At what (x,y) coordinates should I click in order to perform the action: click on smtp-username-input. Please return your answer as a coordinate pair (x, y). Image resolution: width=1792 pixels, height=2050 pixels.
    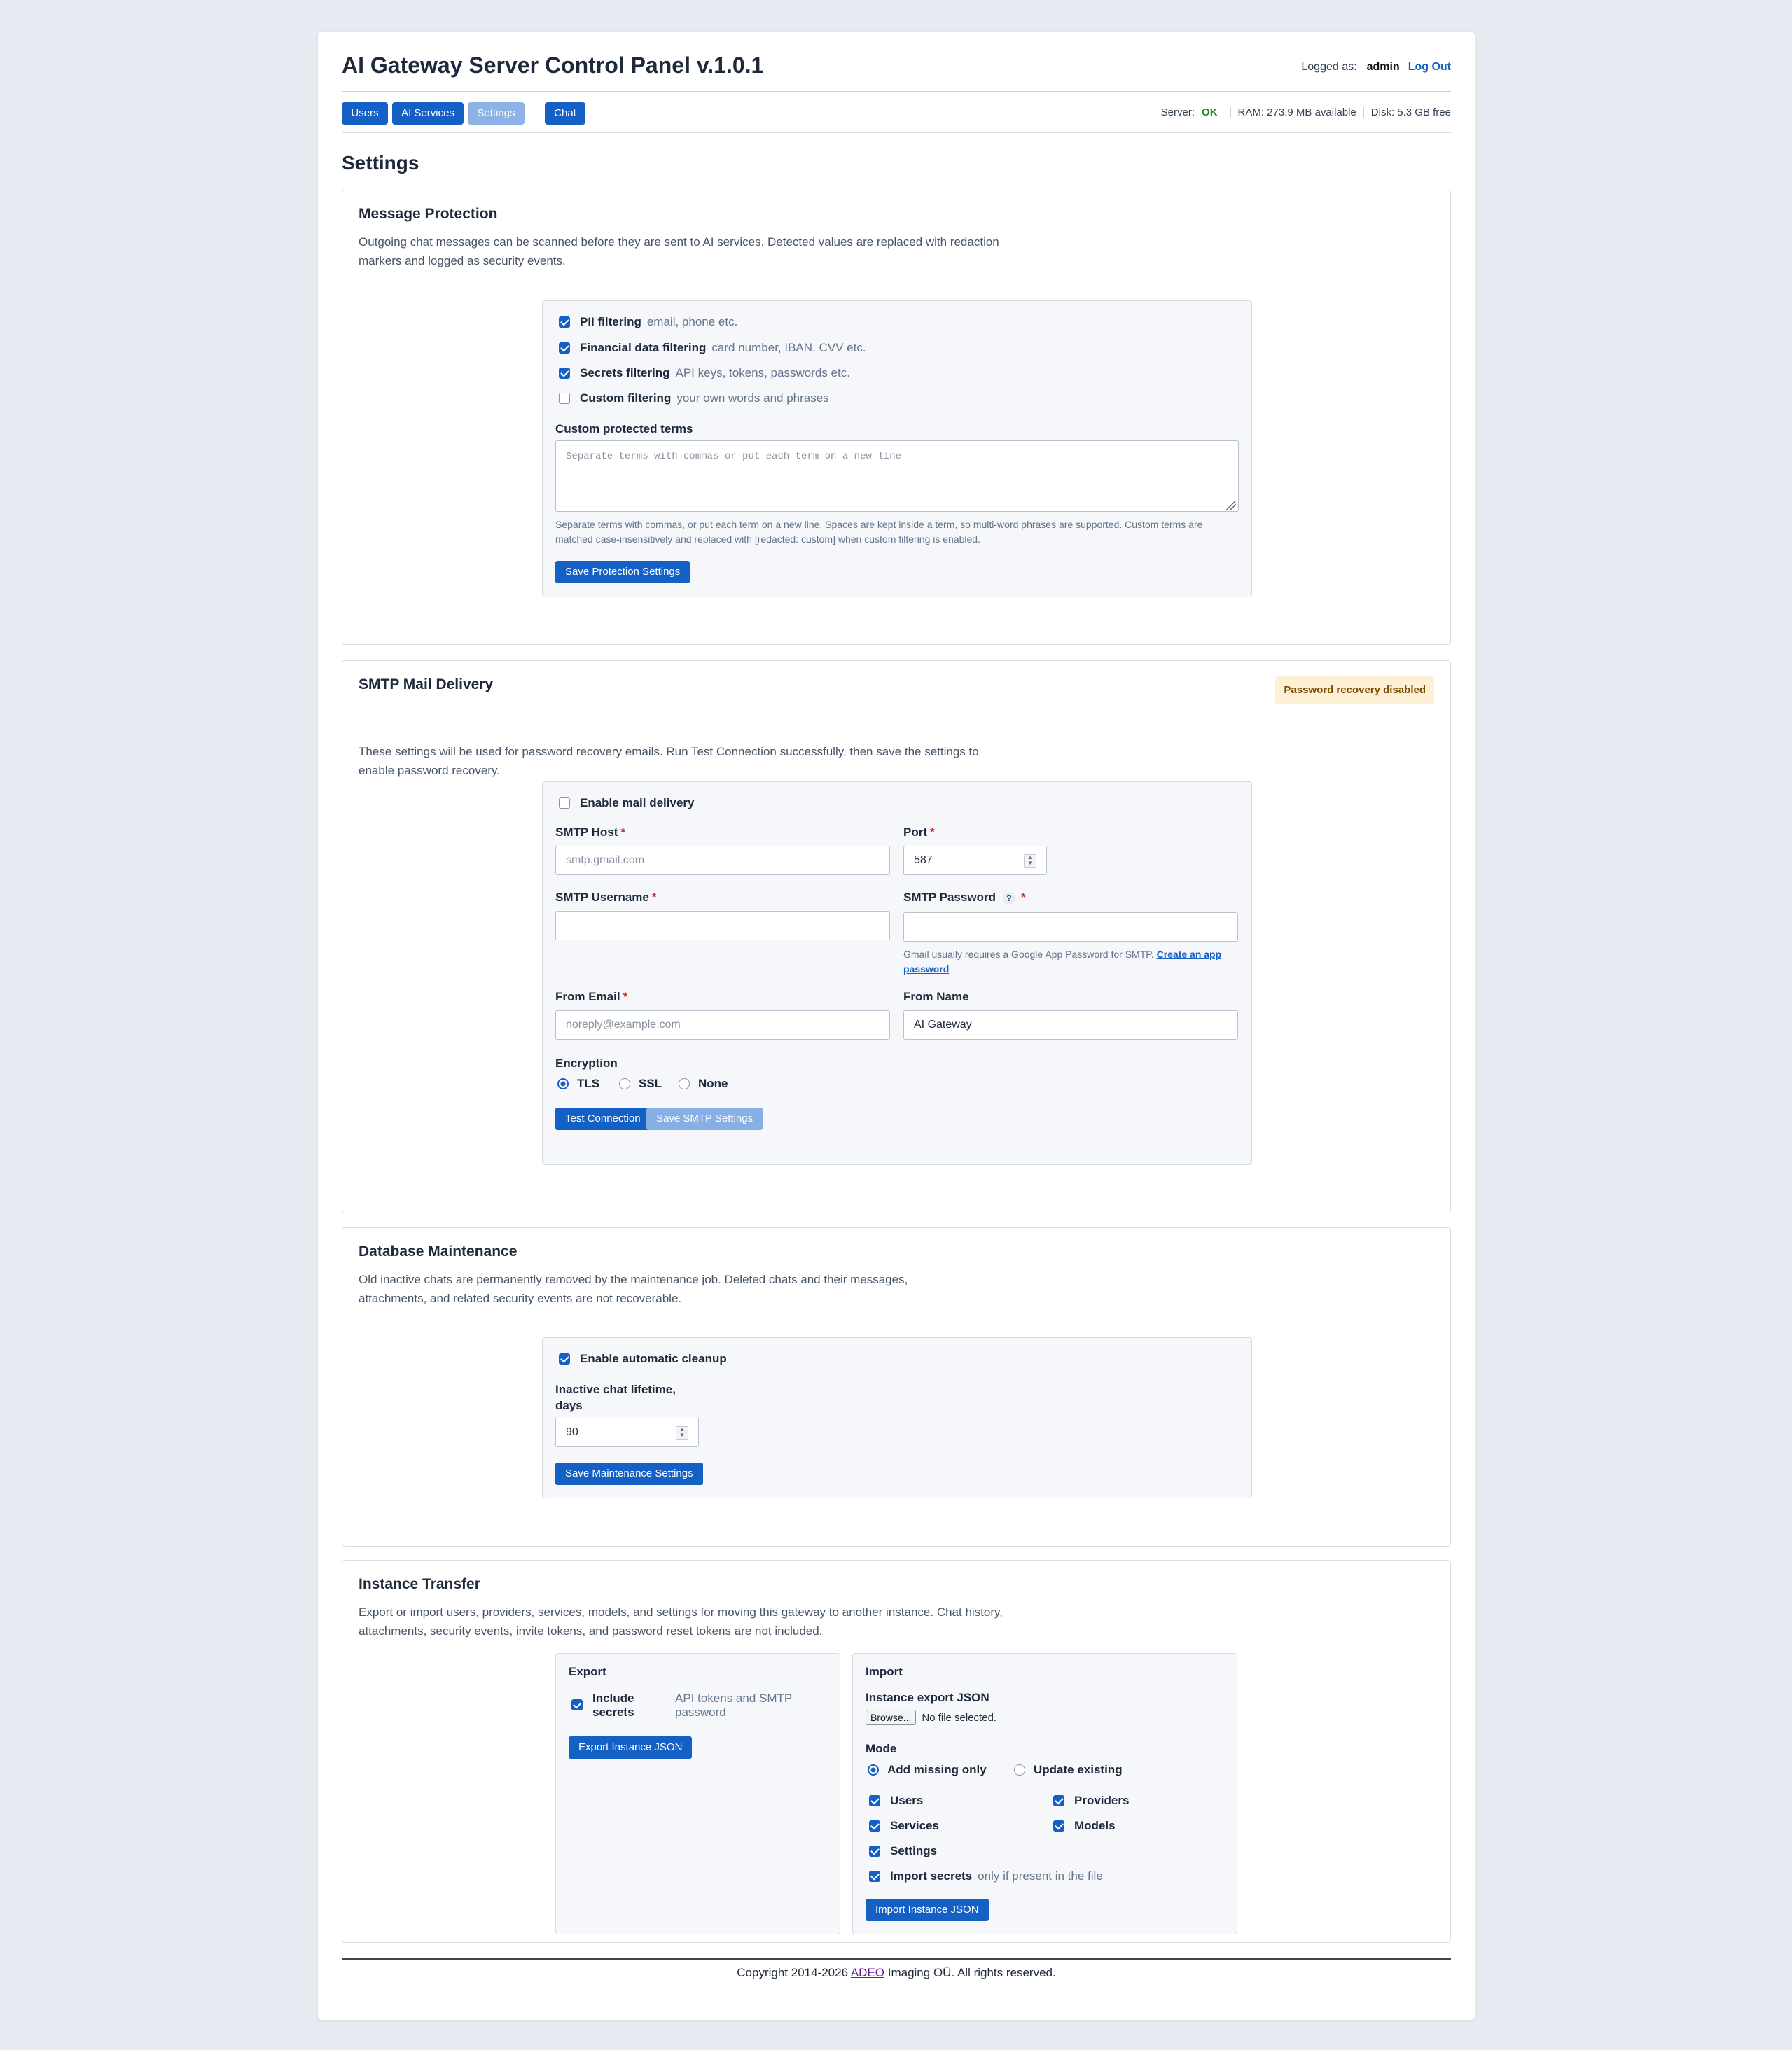
    Looking at the image, I should click on (722, 925).